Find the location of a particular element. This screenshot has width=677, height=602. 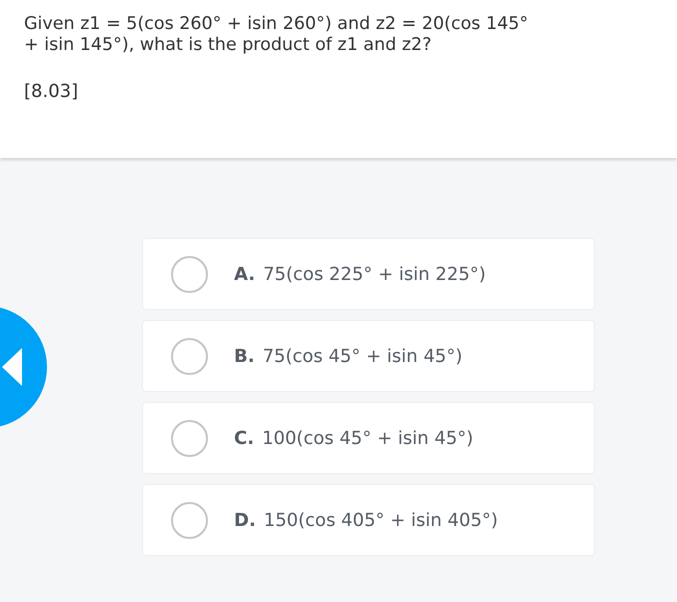

option-text: A. 75(cos 225° + isin 225°) is located at coordinates (360, 274).